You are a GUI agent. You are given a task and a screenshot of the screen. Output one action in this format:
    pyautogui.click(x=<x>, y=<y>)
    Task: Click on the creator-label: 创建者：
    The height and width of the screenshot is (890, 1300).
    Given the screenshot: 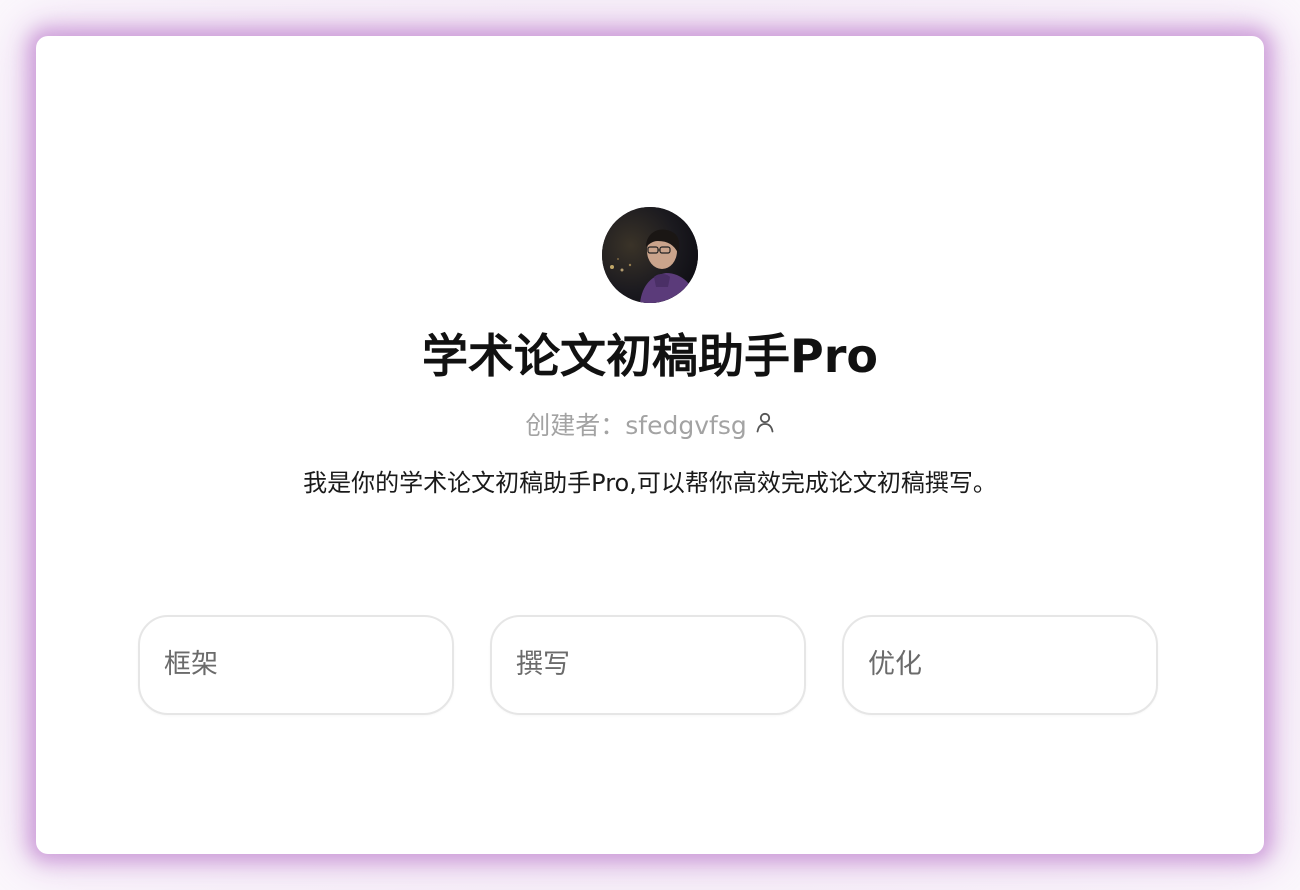 What is the action you would take?
    pyautogui.click(x=575, y=425)
    